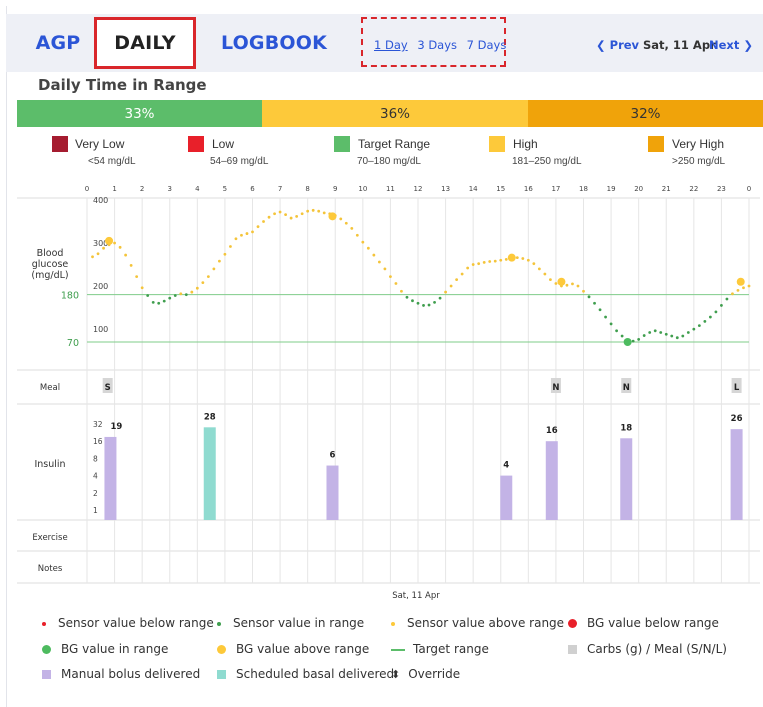 This screenshot has height=707, width=763. Describe the element at coordinates (98, 441) in the screenshot. I see `insulin-scale-label: 16` at that location.